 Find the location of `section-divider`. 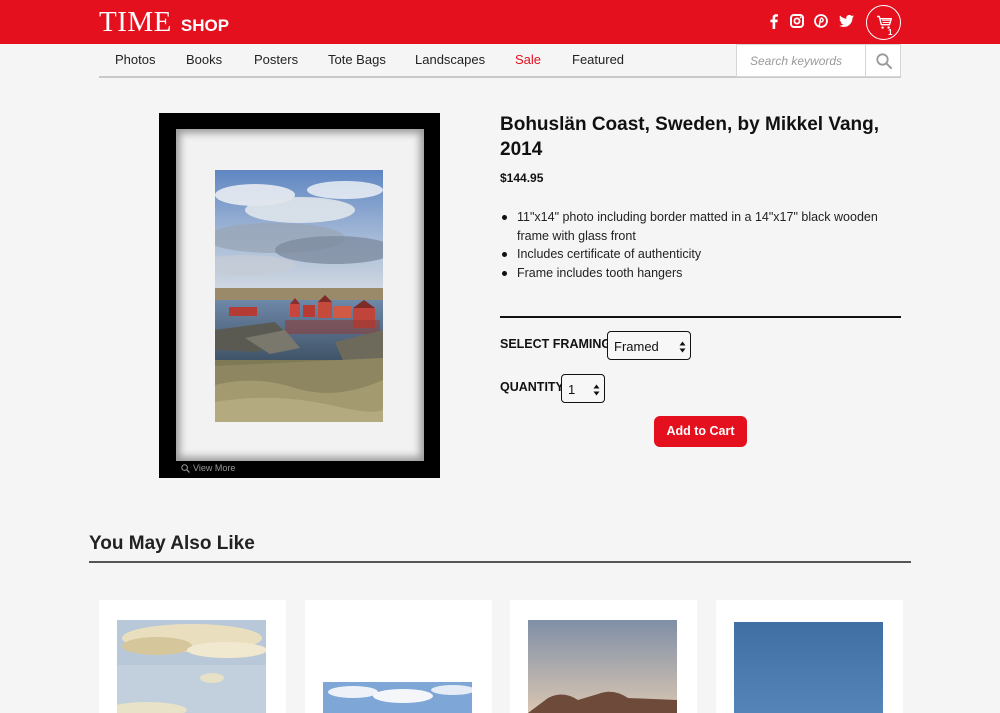

section-divider is located at coordinates (500, 562).